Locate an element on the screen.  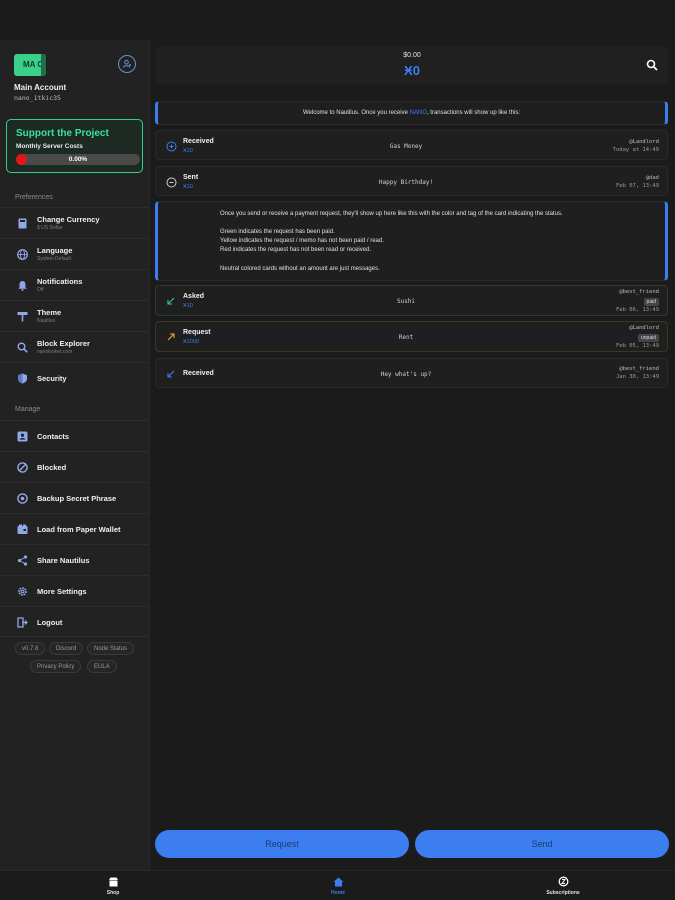
server-costs-progress: 0.00% is located at coordinates (78, 159).